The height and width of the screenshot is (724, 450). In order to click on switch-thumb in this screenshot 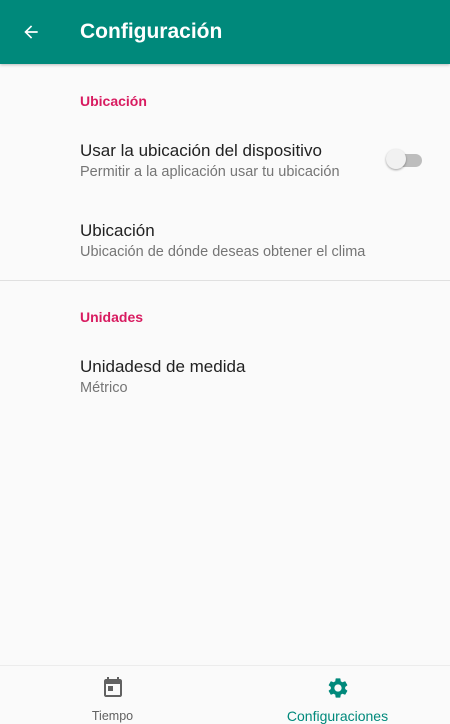, I will do `click(396, 159)`.